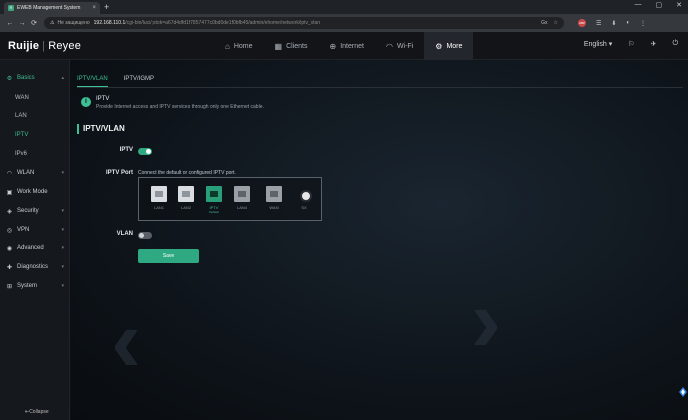 The height and width of the screenshot is (420, 688). What do you see at coordinates (274, 201) in the screenshot?
I see `port-wan: WAN` at bounding box center [274, 201].